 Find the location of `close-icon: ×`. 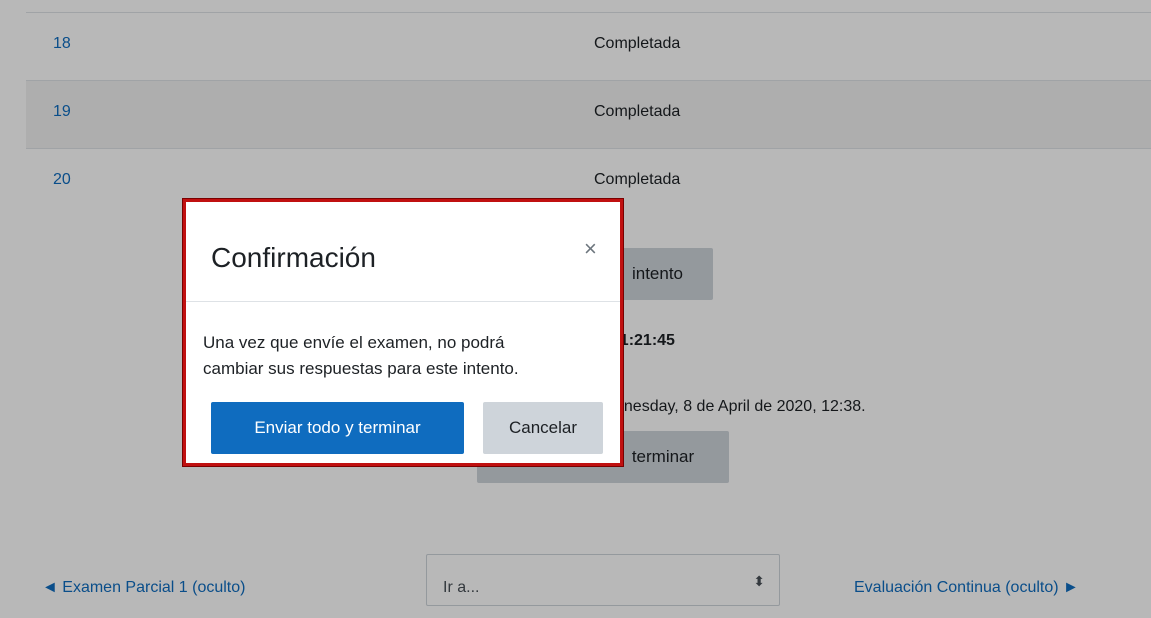

close-icon: × is located at coordinates (590, 249).